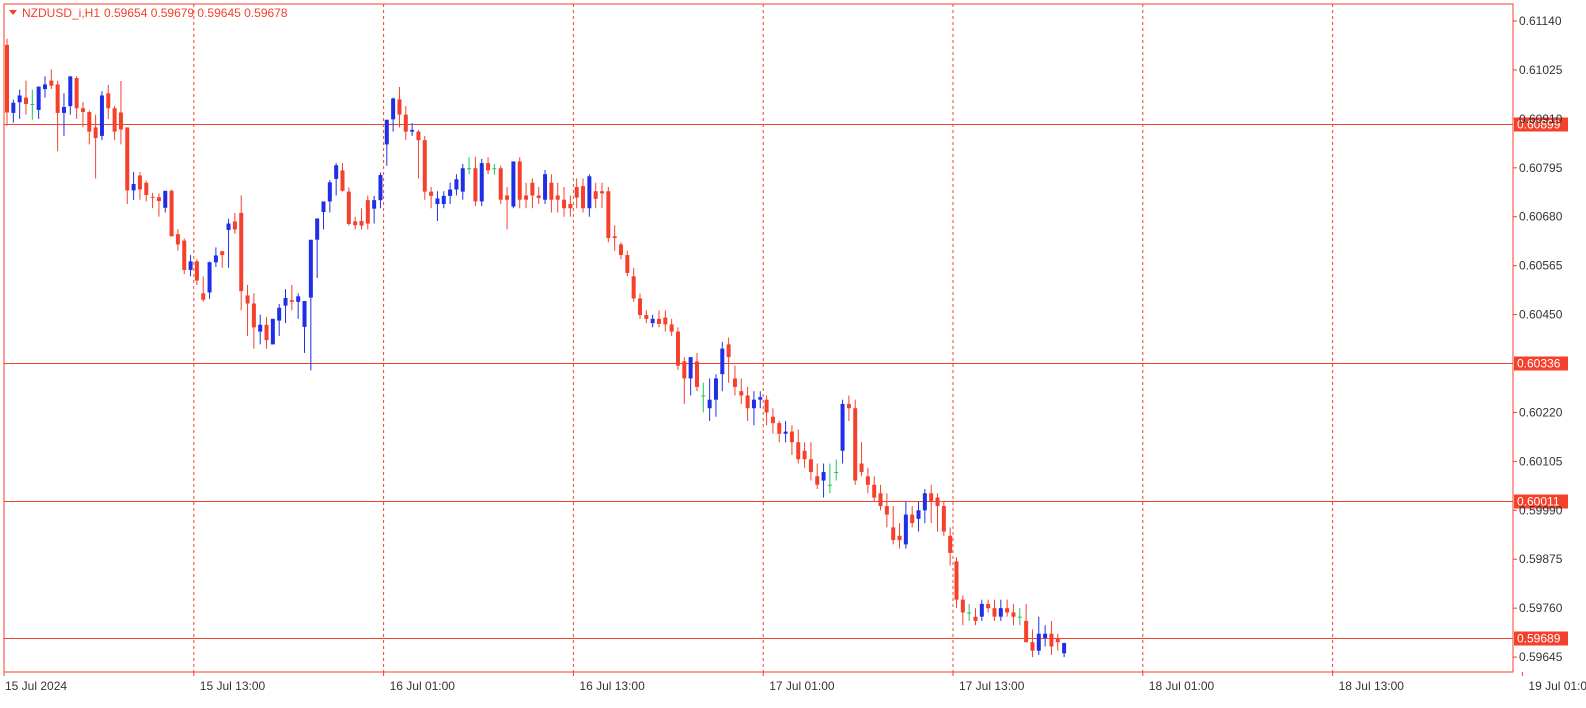  I want to click on y-tick-label: 0.60220, so click(1541, 412).